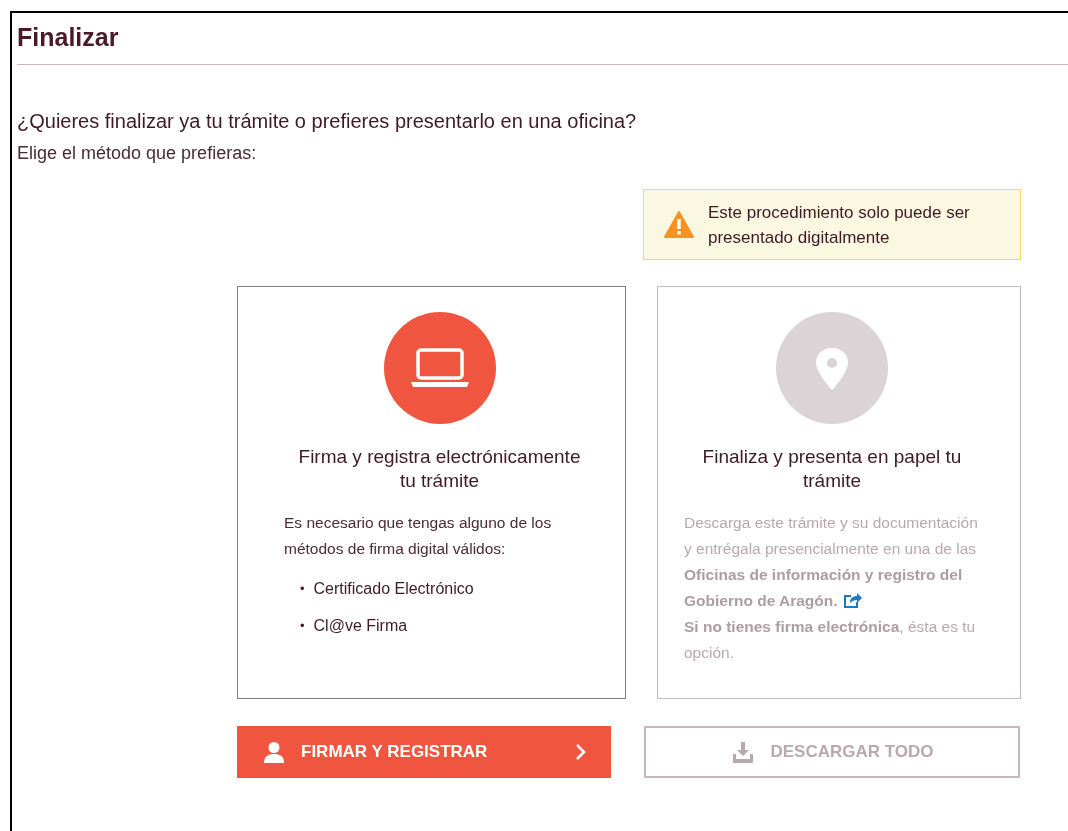 The height and width of the screenshot is (831, 1068). I want to click on card-description: Descarga este trámite y su documentación y entrégala presencialmente en una de las Oficinas de información y registro del Gobierno de Aragón. Si no tienes firma electrónica, ésta es tu opción., so click(831, 588).